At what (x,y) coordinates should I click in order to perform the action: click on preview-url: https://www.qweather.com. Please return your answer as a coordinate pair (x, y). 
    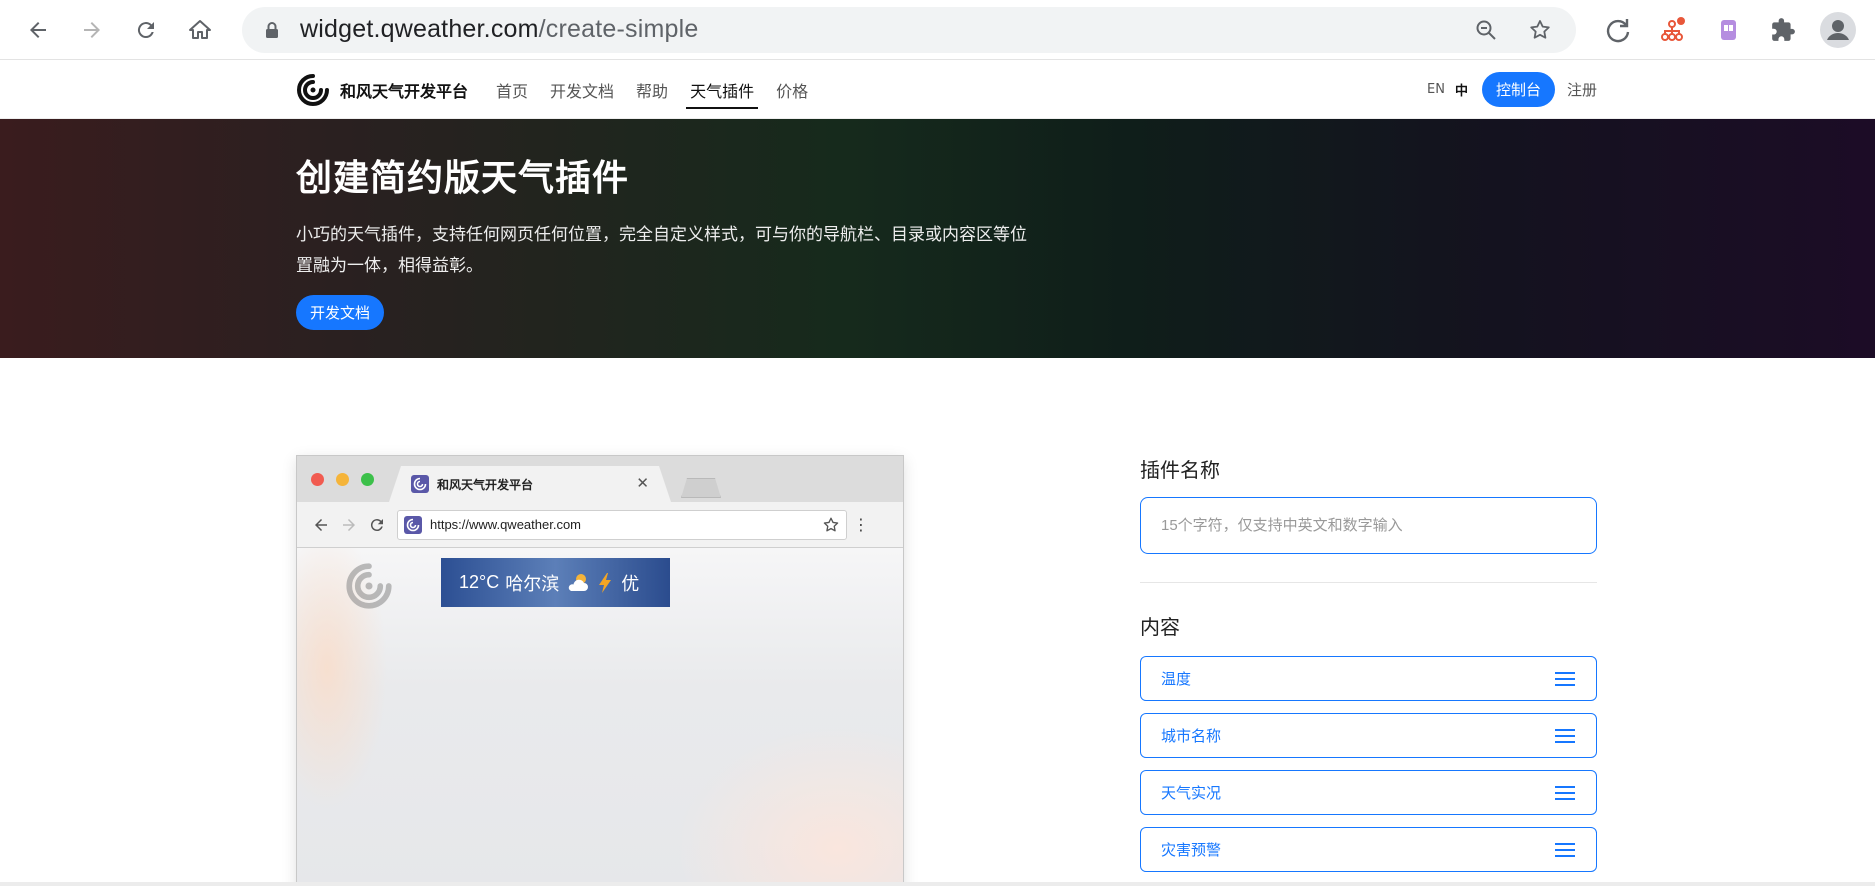
    Looking at the image, I should click on (506, 524).